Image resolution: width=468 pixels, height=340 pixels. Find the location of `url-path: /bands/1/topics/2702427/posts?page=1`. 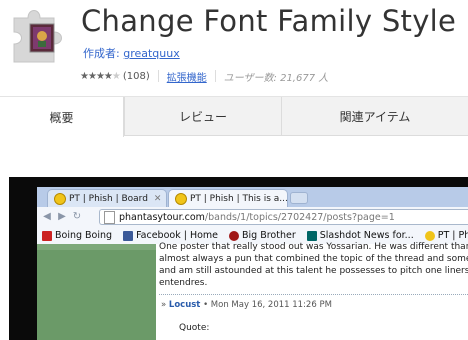

url-path: /bands/1/topics/2702427/posts?page=1 is located at coordinates (299, 217).